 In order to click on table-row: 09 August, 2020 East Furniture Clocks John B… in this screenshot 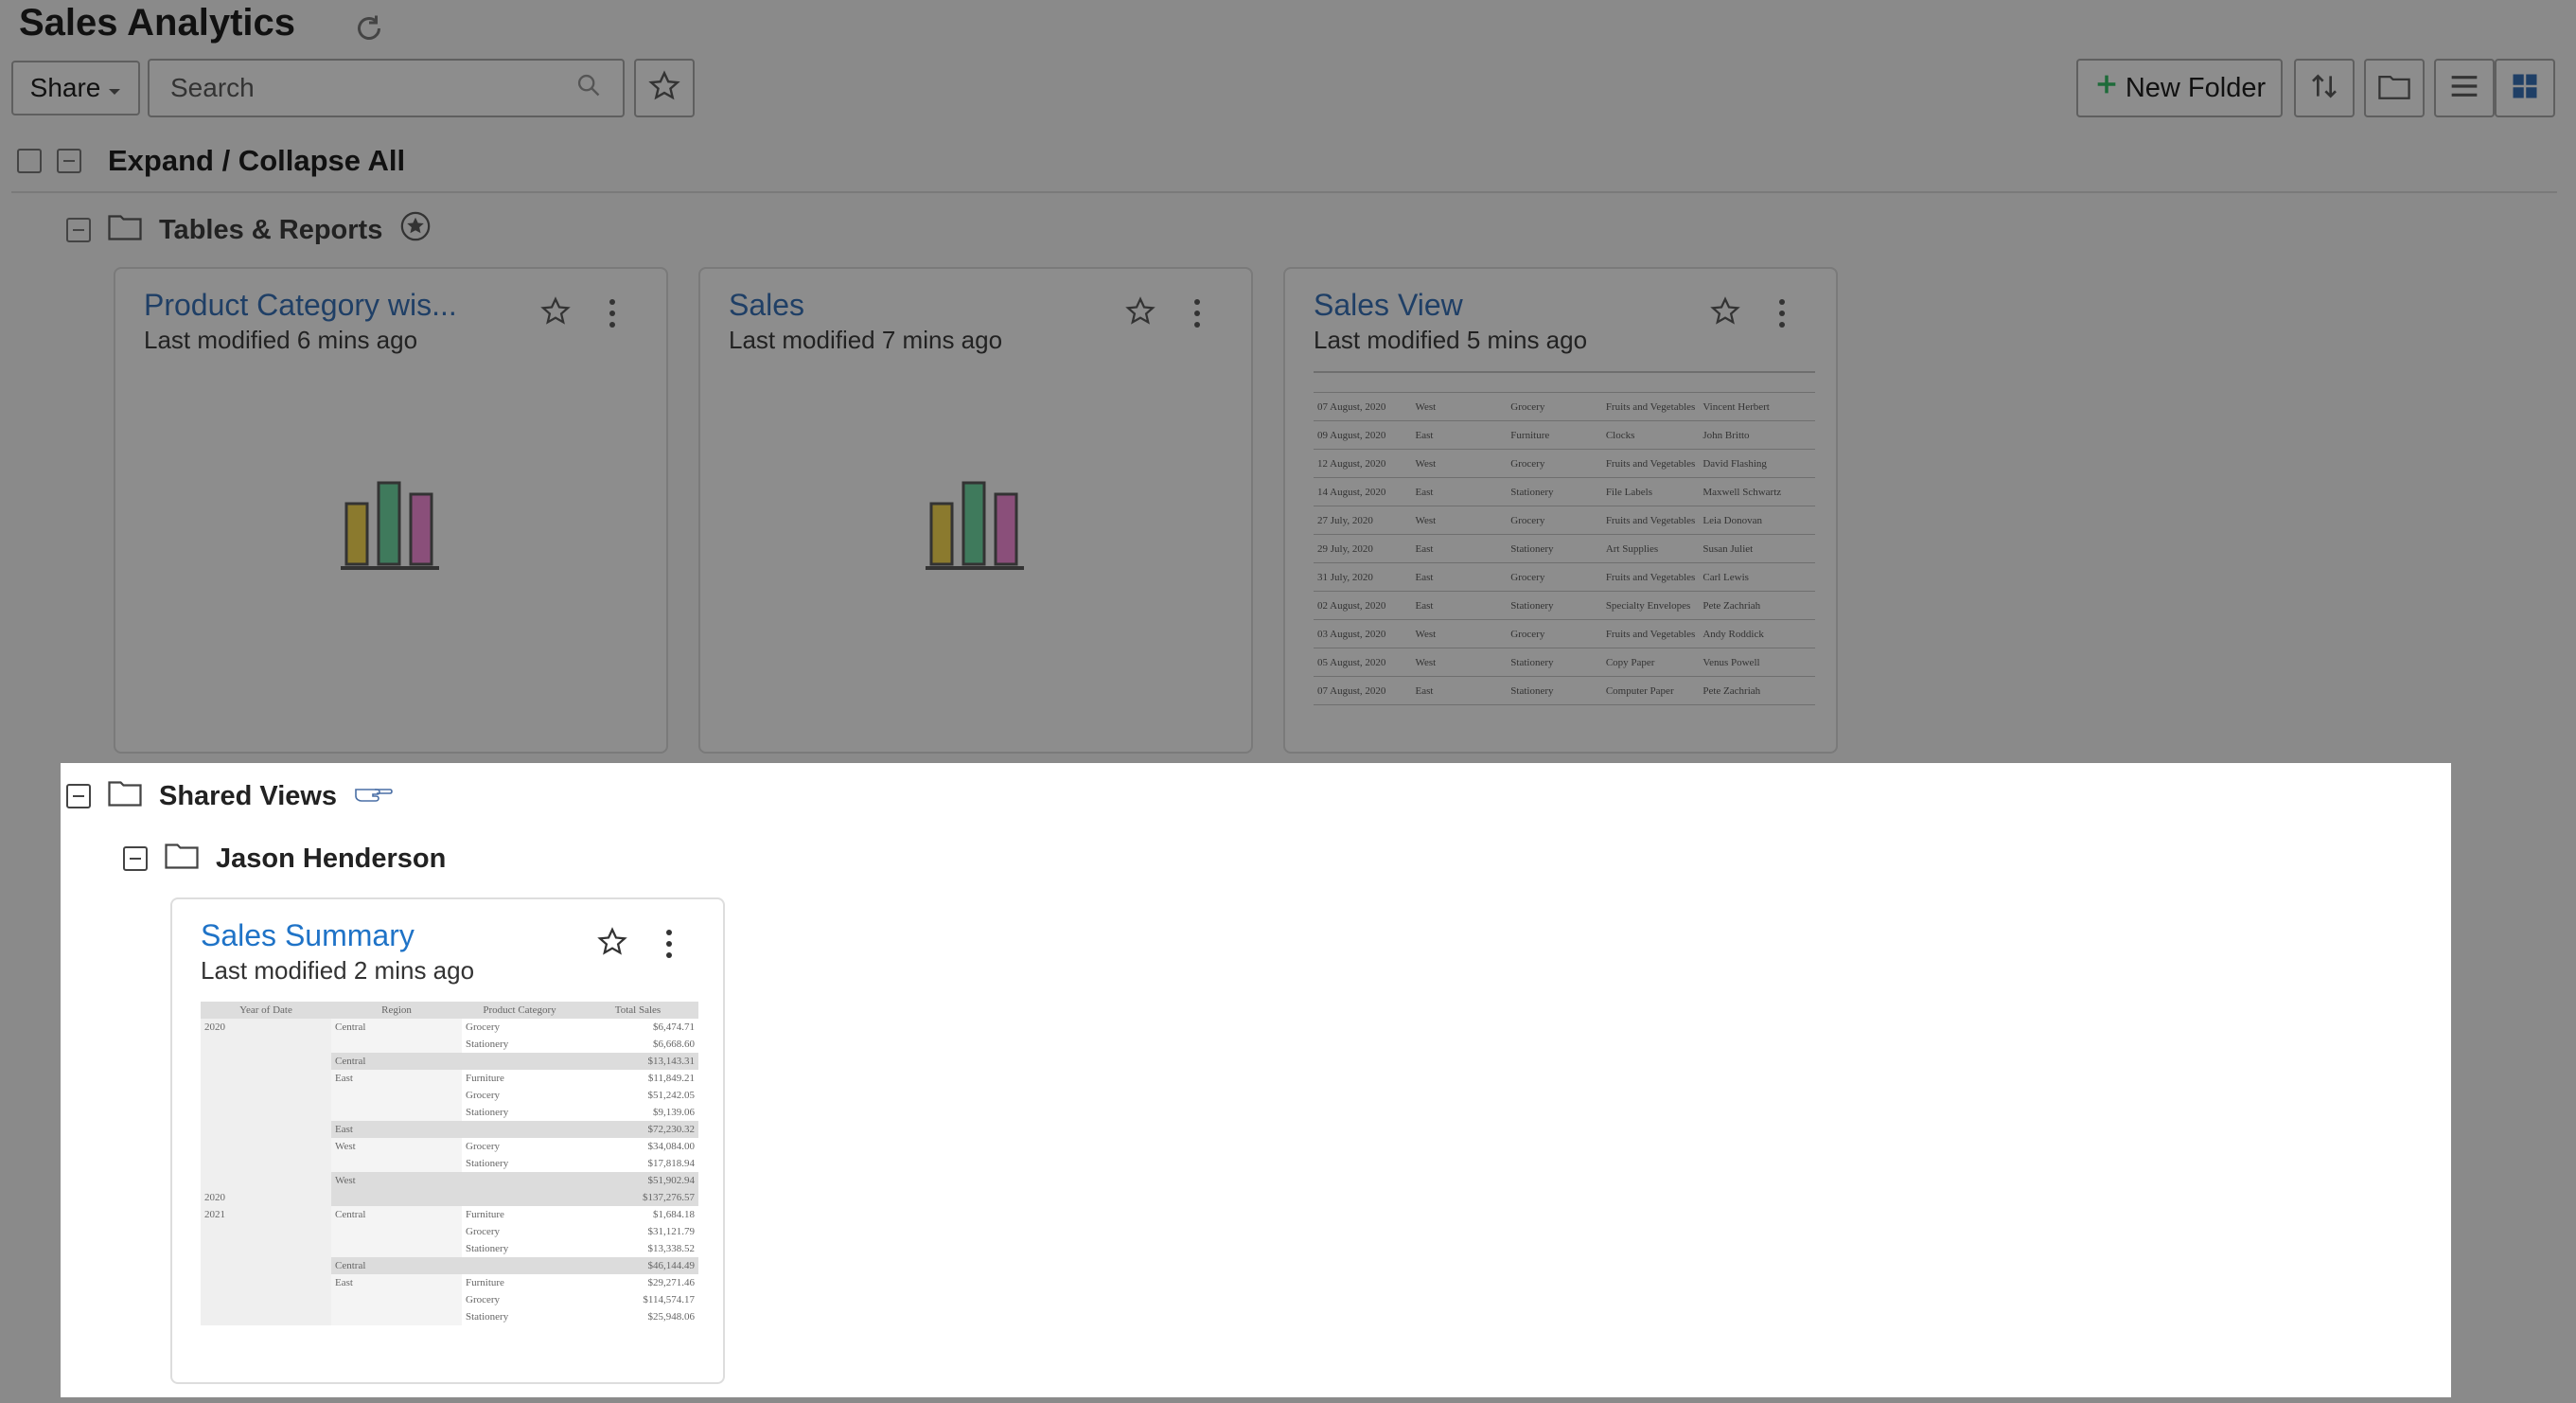, I will do `click(1564, 435)`.